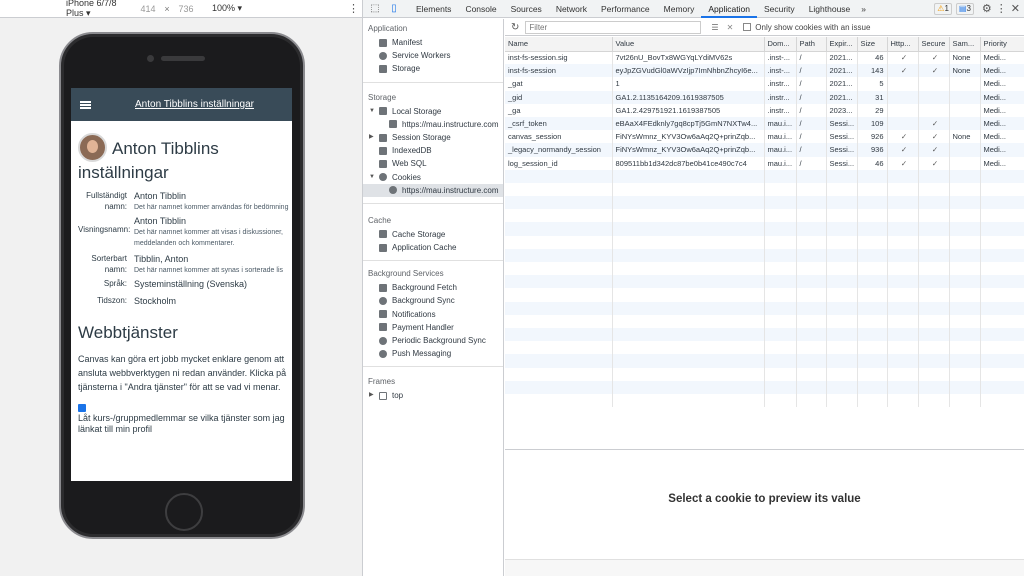 Image resolution: width=1024 pixels, height=576 pixels. I want to click on tab-performance: Performance, so click(625, 9).